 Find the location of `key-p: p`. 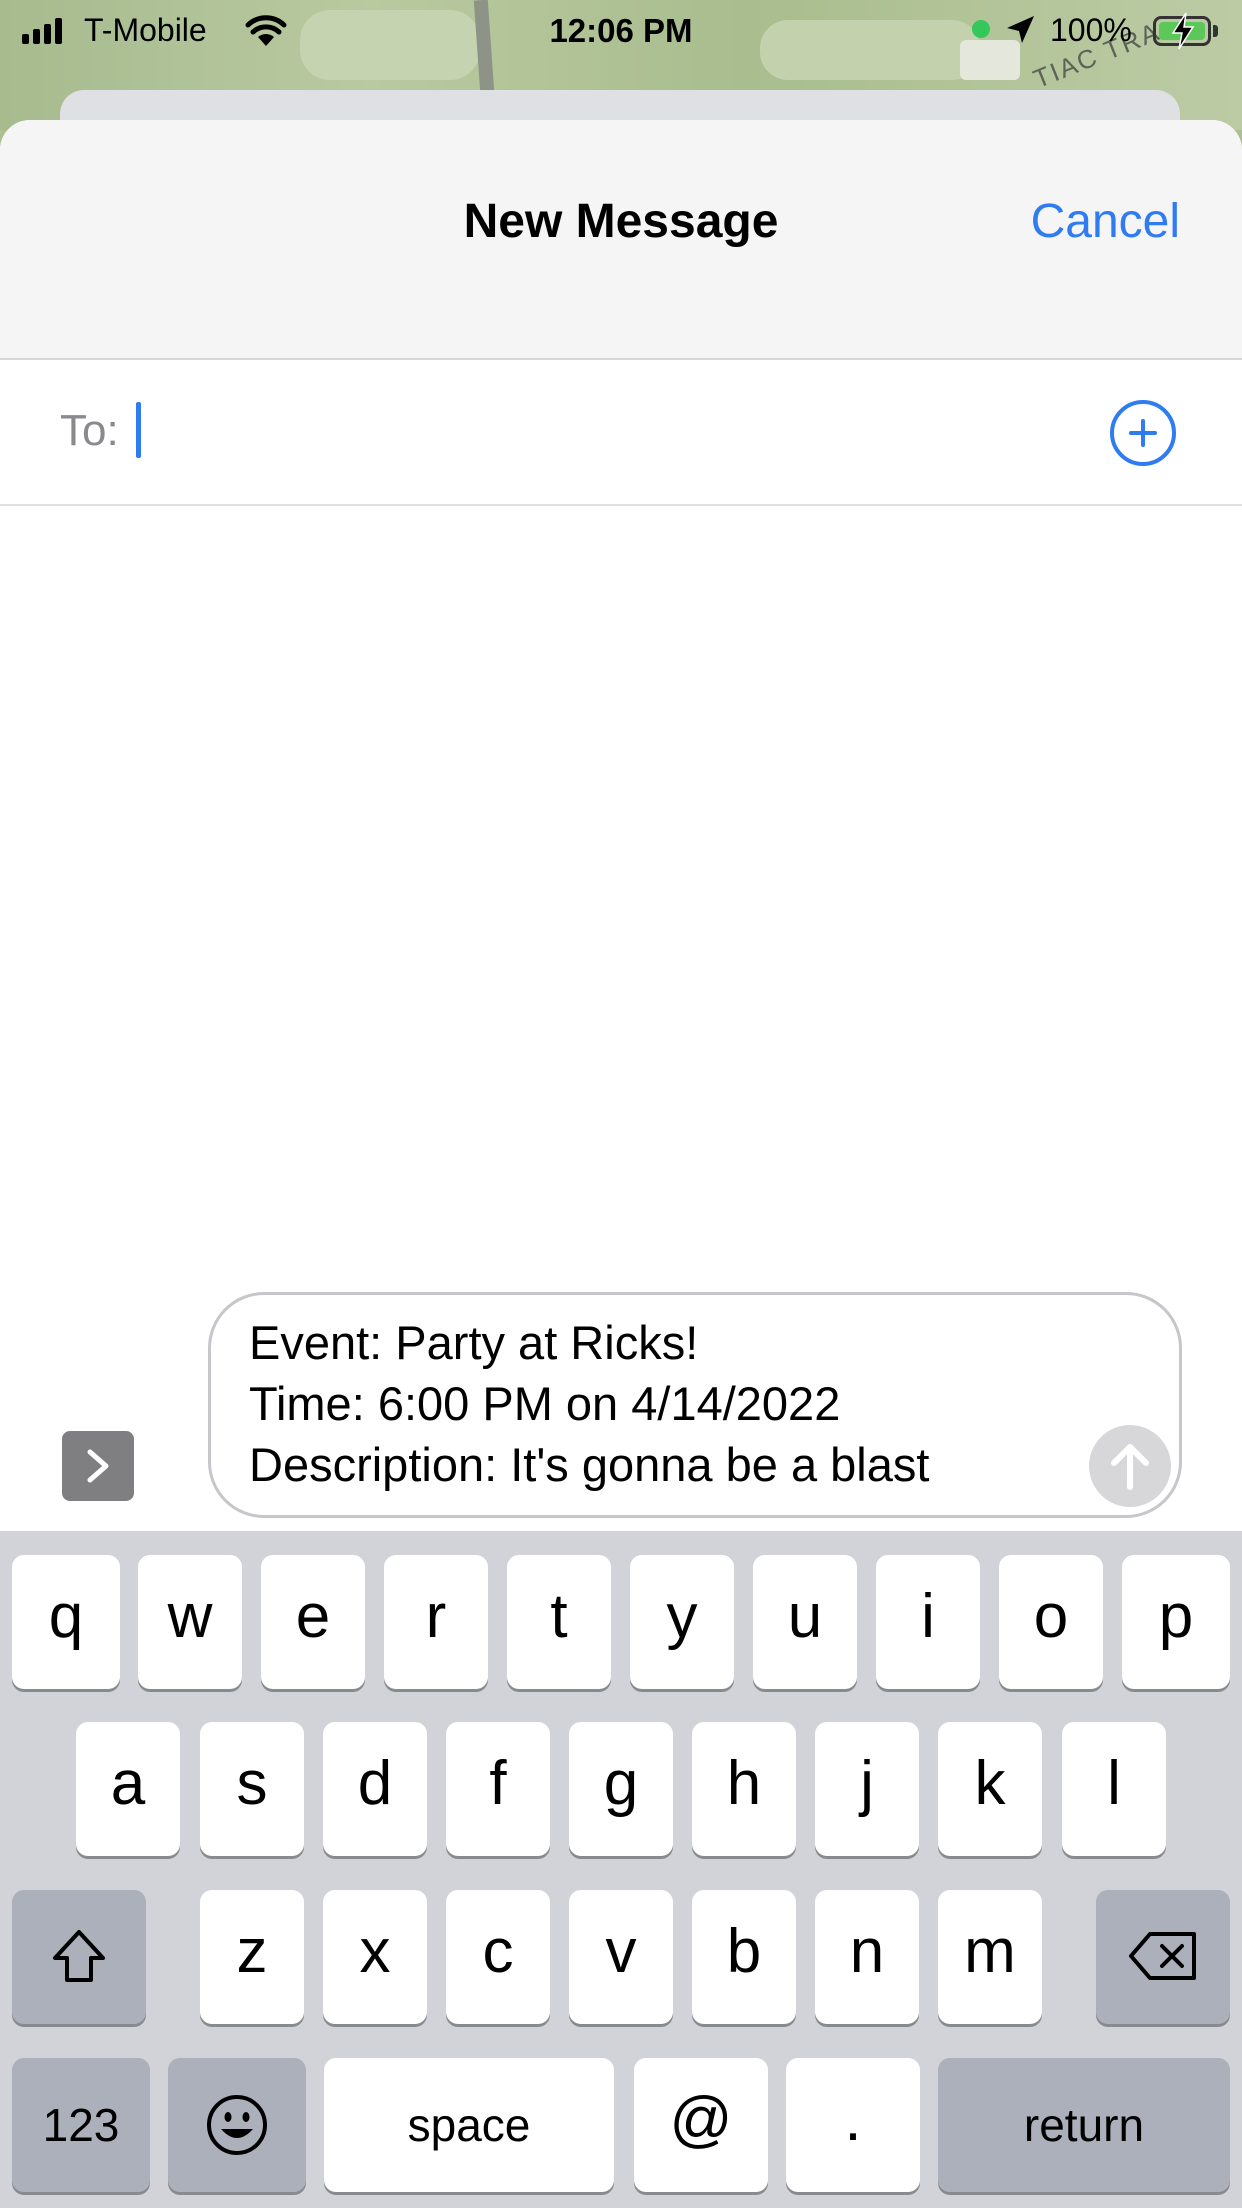

key-p: p is located at coordinates (1176, 1622).